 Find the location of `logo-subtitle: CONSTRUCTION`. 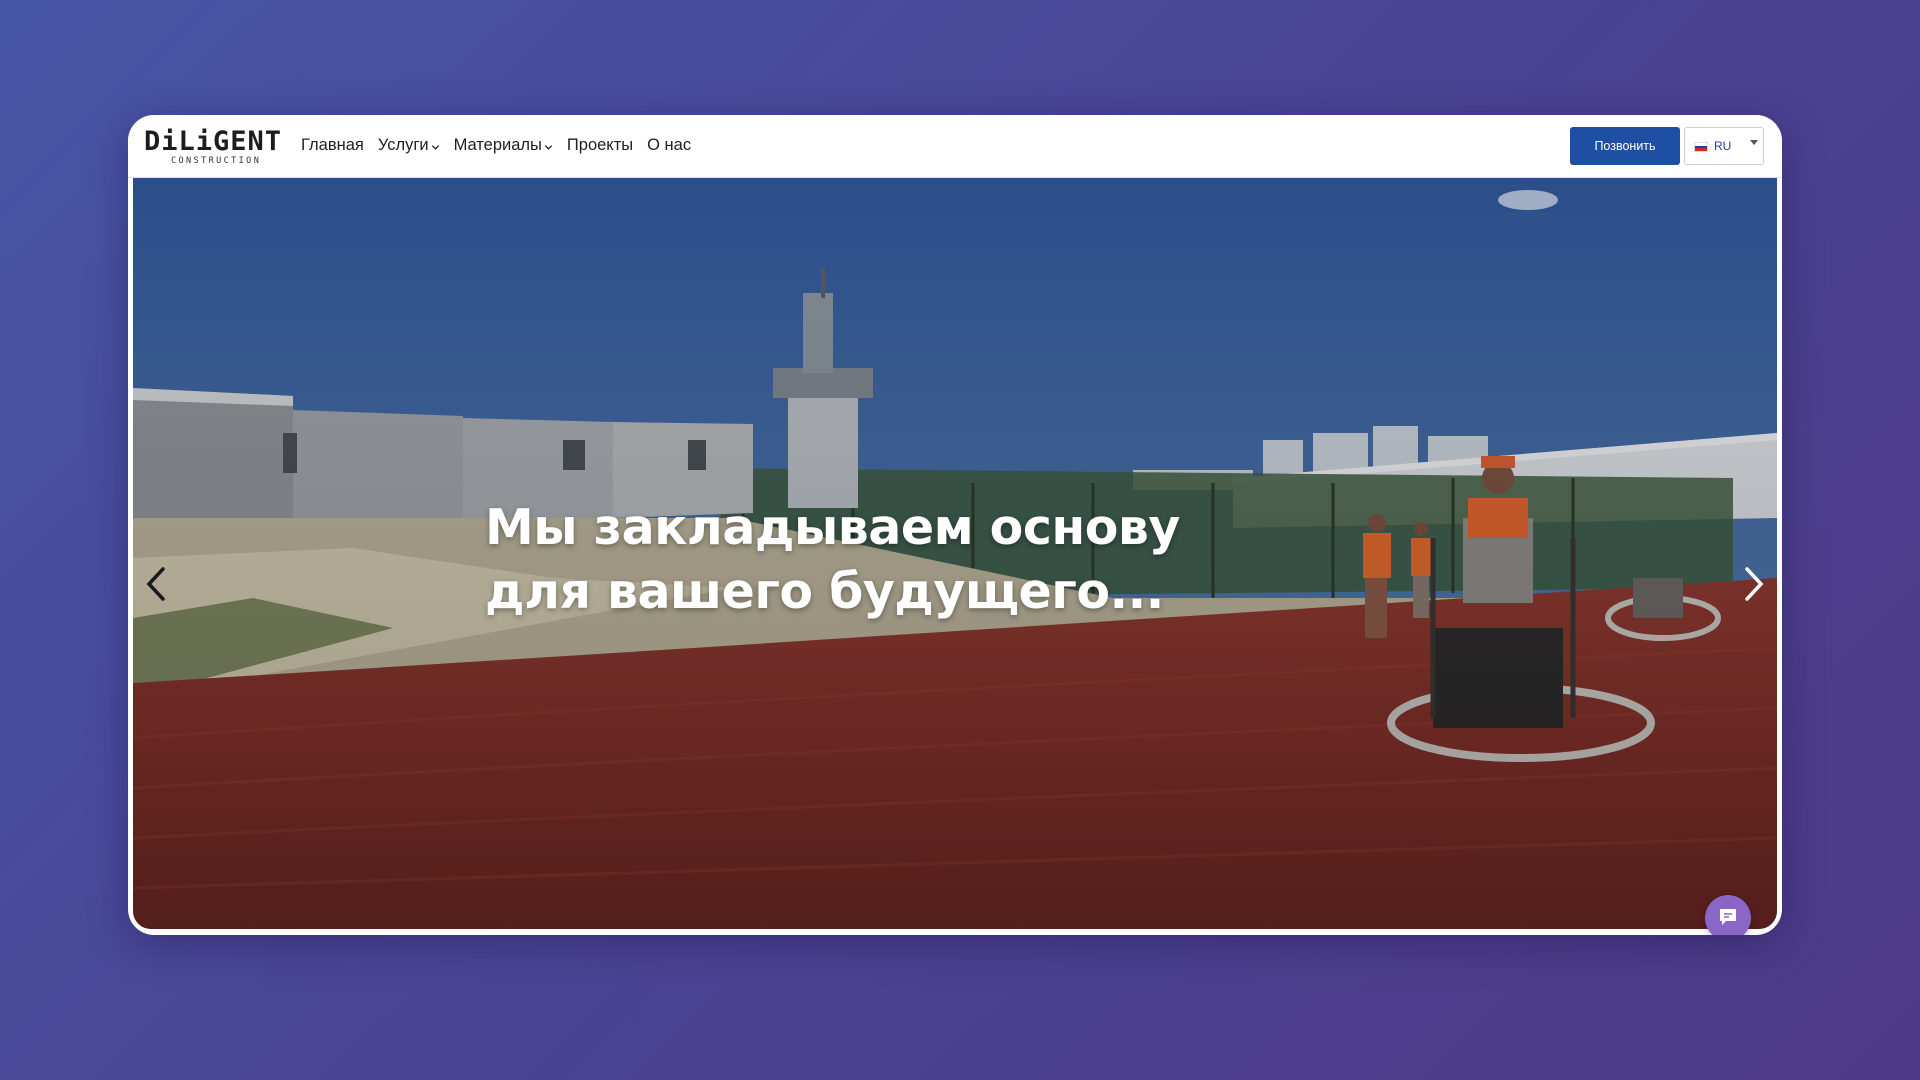

logo-subtitle: CONSTRUCTION is located at coordinates (216, 161).